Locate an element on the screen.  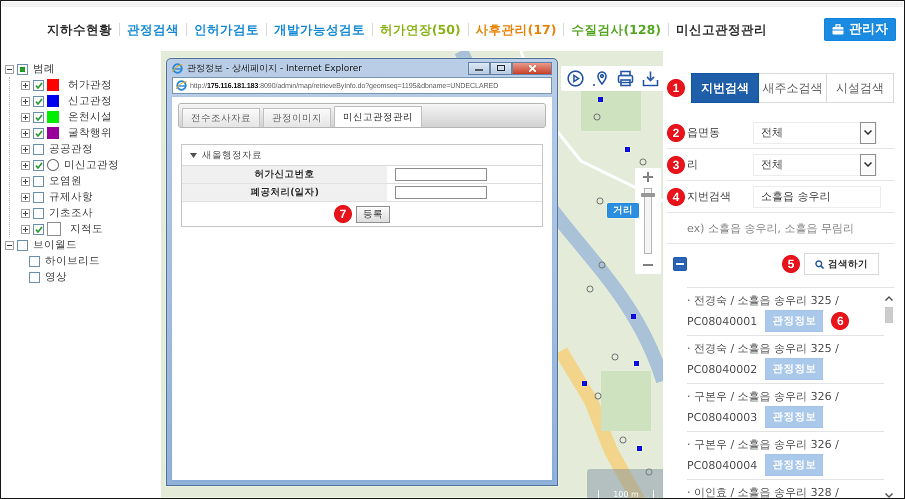
field-label: 읍면동 is located at coordinates (704, 132).